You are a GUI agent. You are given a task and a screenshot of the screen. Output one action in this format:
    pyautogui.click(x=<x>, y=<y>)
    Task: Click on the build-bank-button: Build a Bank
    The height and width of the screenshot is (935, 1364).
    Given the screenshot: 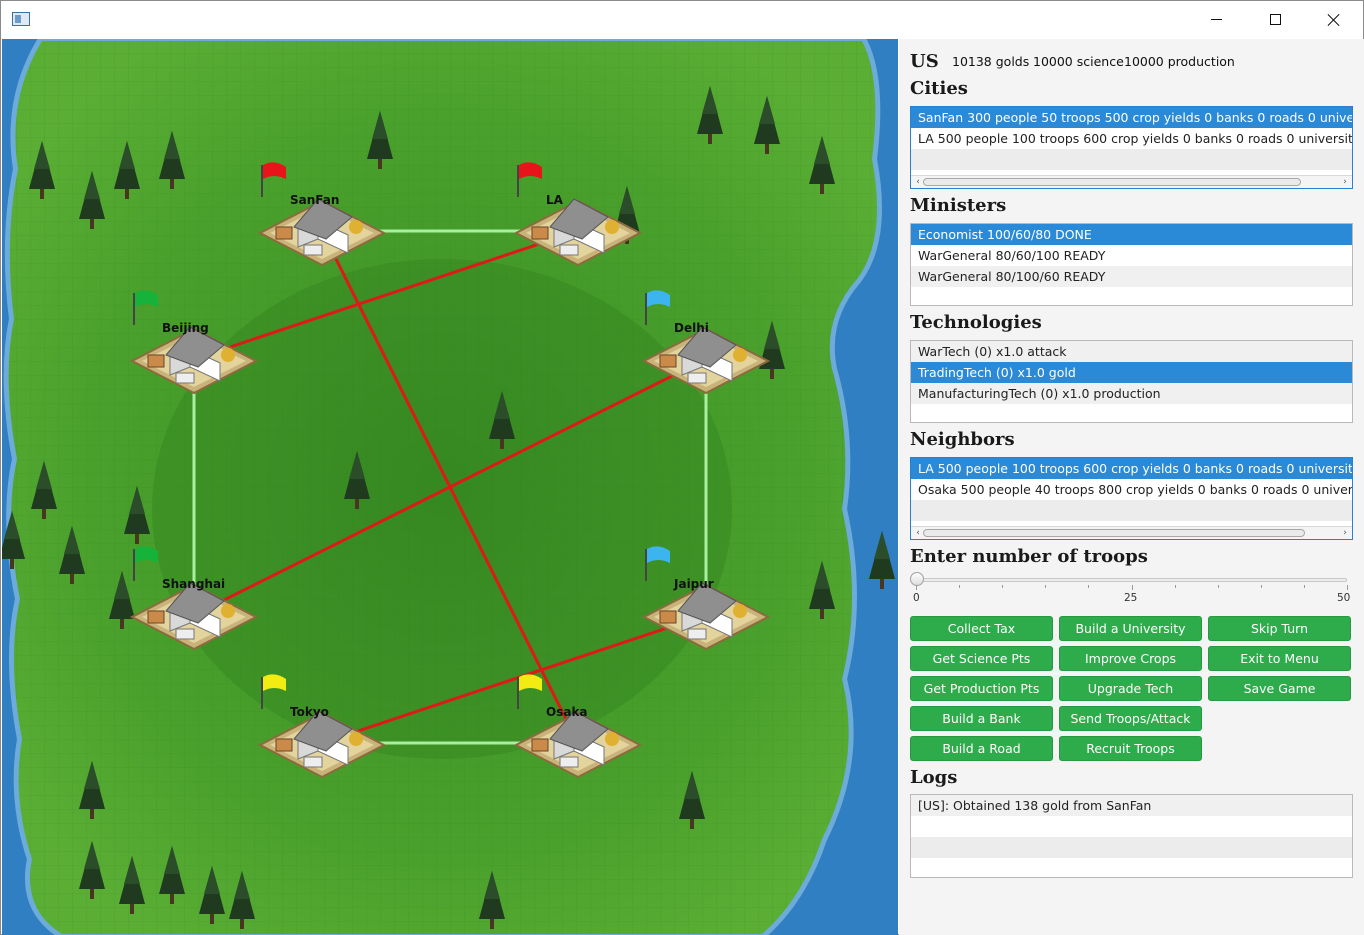 What is the action you would take?
    pyautogui.click(x=981, y=718)
    